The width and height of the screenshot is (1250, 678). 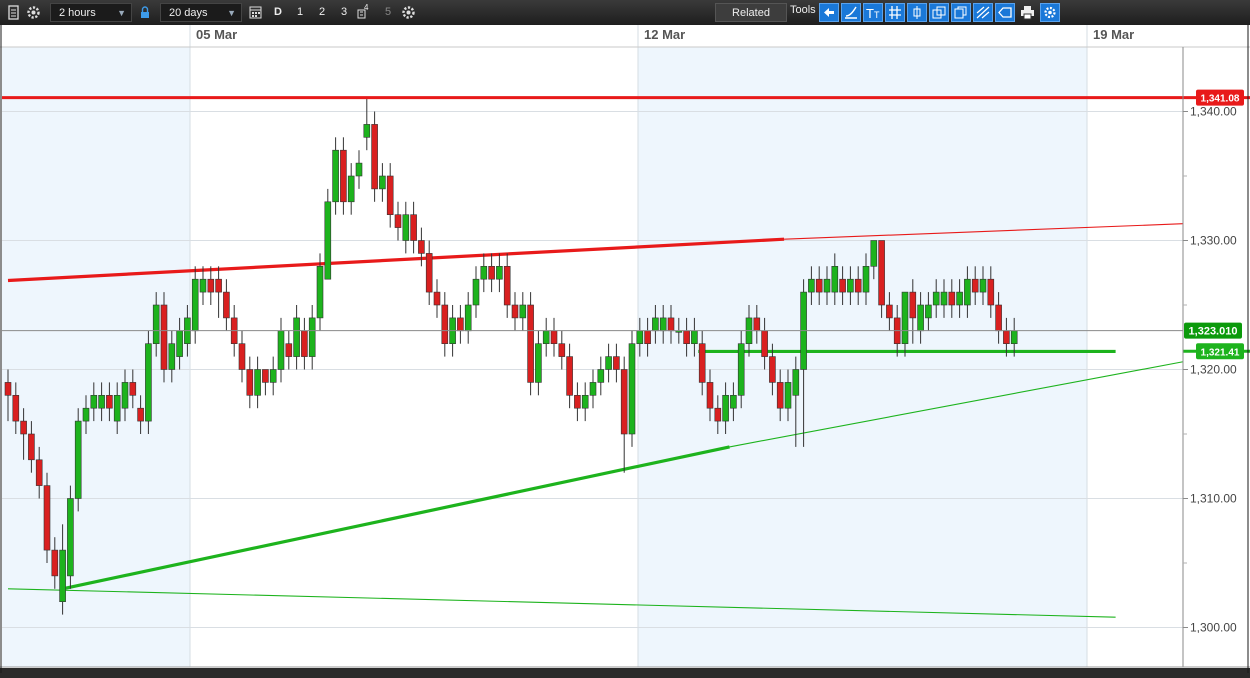 What do you see at coordinates (939, 12) in the screenshot?
I see `layers-icon` at bounding box center [939, 12].